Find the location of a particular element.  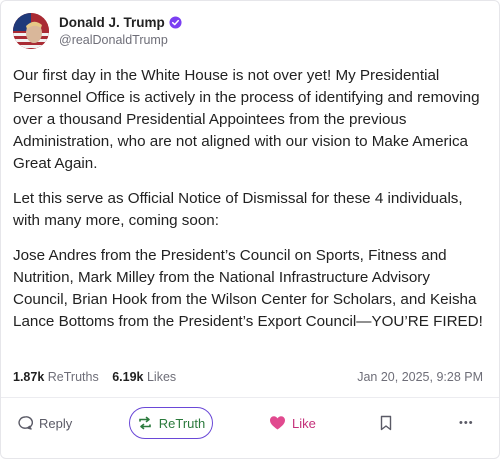

like-button: Like is located at coordinates (292, 423).